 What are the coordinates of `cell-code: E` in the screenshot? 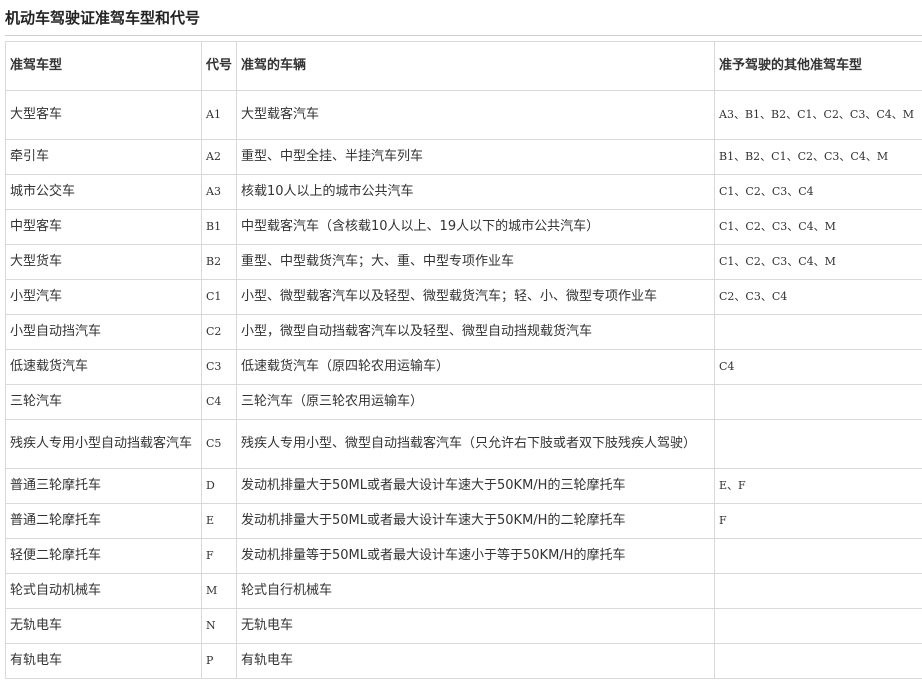 It's located at (219, 521).